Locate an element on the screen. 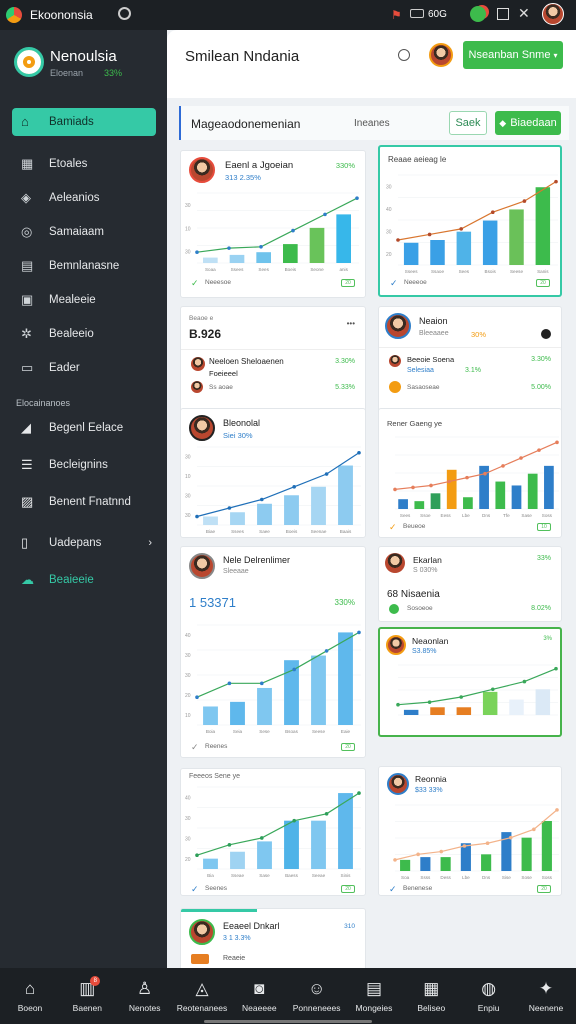 Image resolution: width=576 pixels, height=1024 pixels. sidebar-item-label: Aeleanios is located at coordinates (74, 198).